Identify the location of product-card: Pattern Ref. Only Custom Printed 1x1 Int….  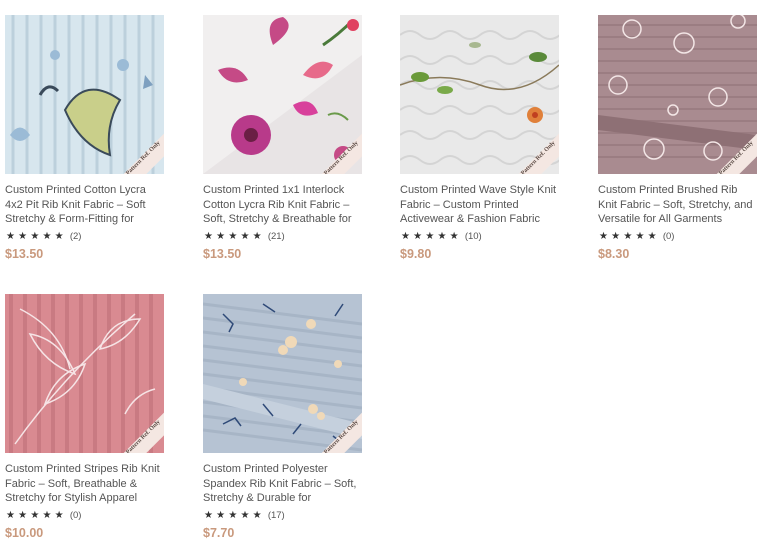
(283, 138).